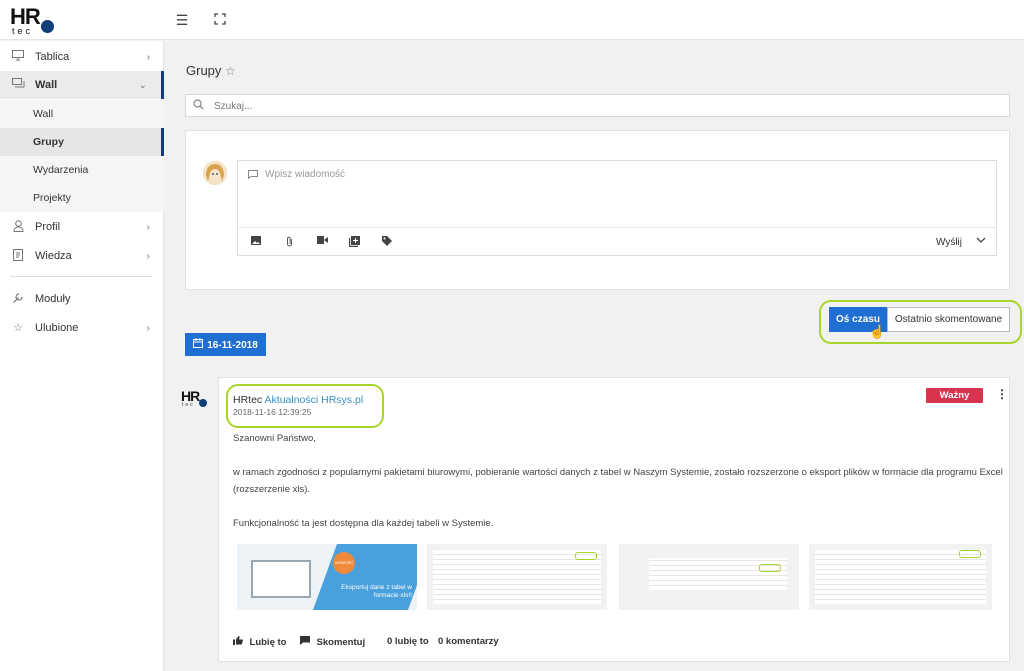 This screenshot has height=671, width=1024. Describe the element at coordinates (23, 31) in the screenshot. I see `logo-tec-text: tec` at that location.